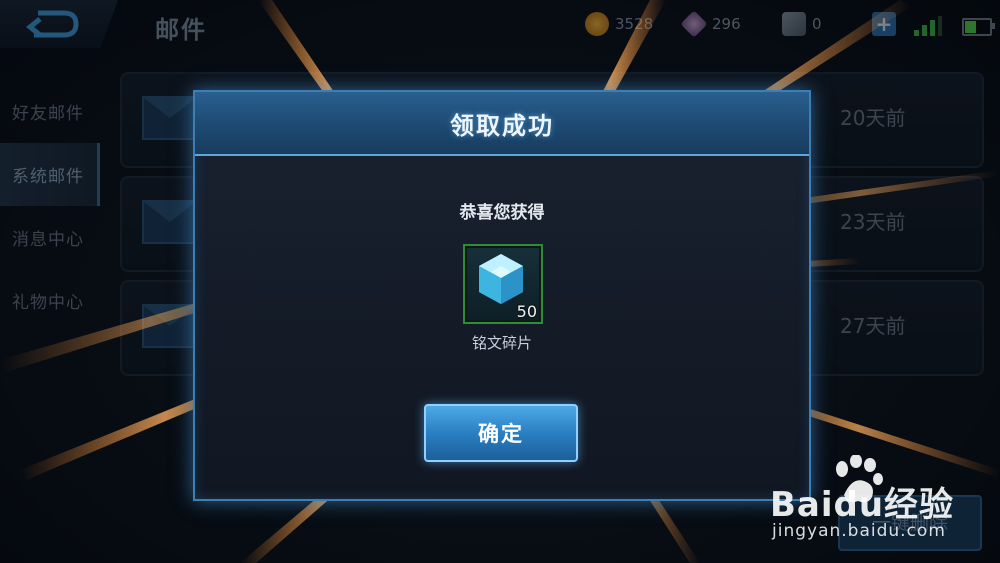 Image resolution: width=1000 pixels, height=563 pixels. I want to click on congrats-message: 恭喜您获得, so click(502, 213).